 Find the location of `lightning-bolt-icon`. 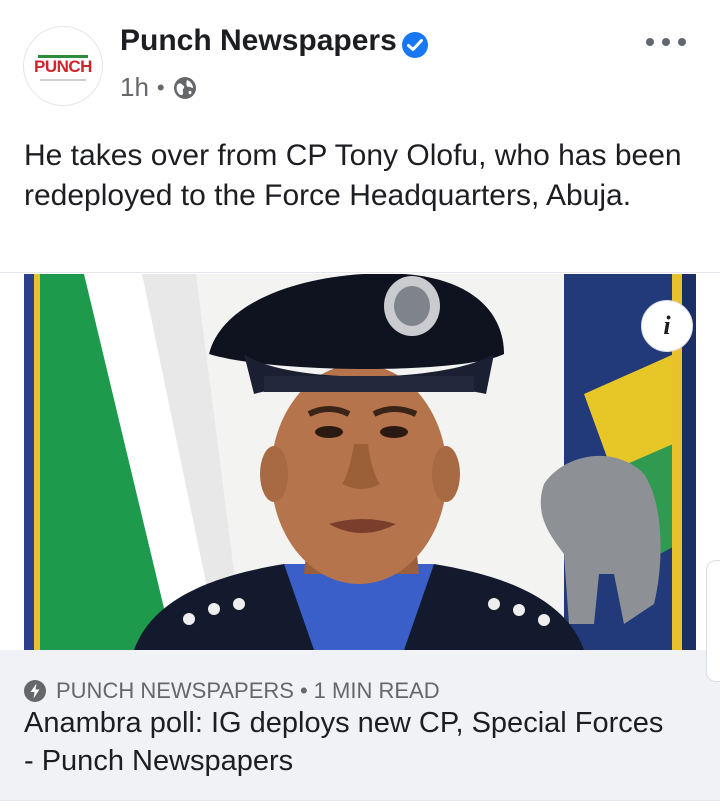

lightning-bolt-icon is located at coordinates (35, 691).